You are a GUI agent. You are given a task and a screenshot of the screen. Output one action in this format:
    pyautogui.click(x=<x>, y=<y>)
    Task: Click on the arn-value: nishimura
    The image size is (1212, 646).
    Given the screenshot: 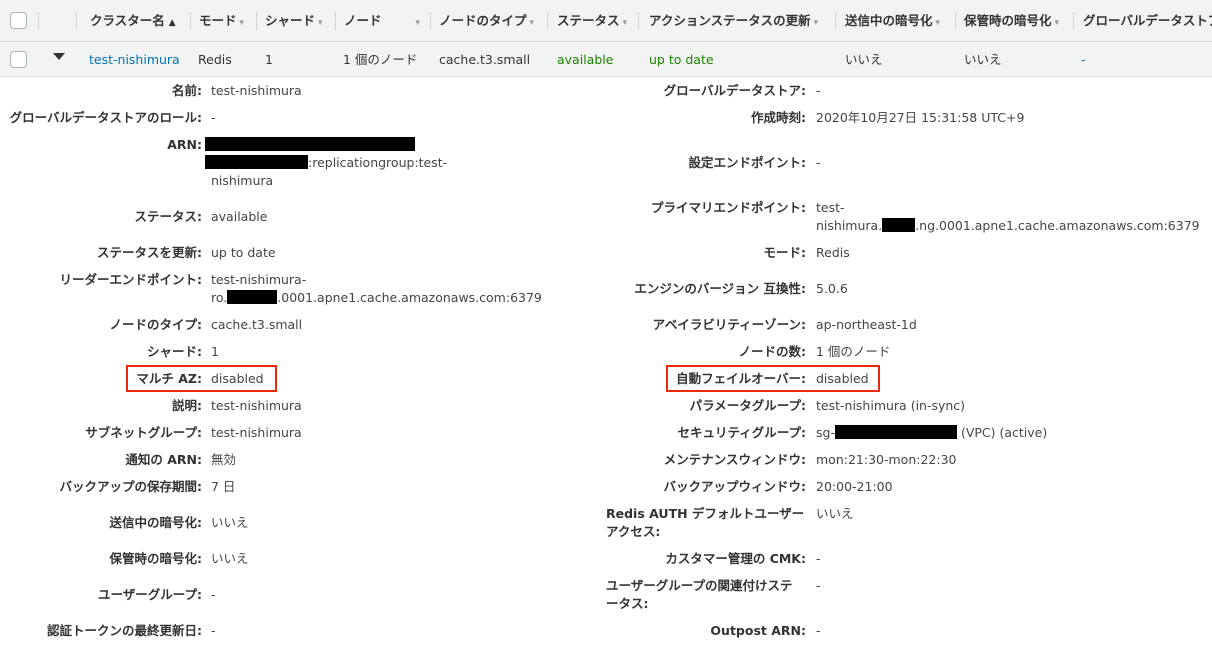 What is the action you would take?
    pyautogui.click(x=242, y=180)
    